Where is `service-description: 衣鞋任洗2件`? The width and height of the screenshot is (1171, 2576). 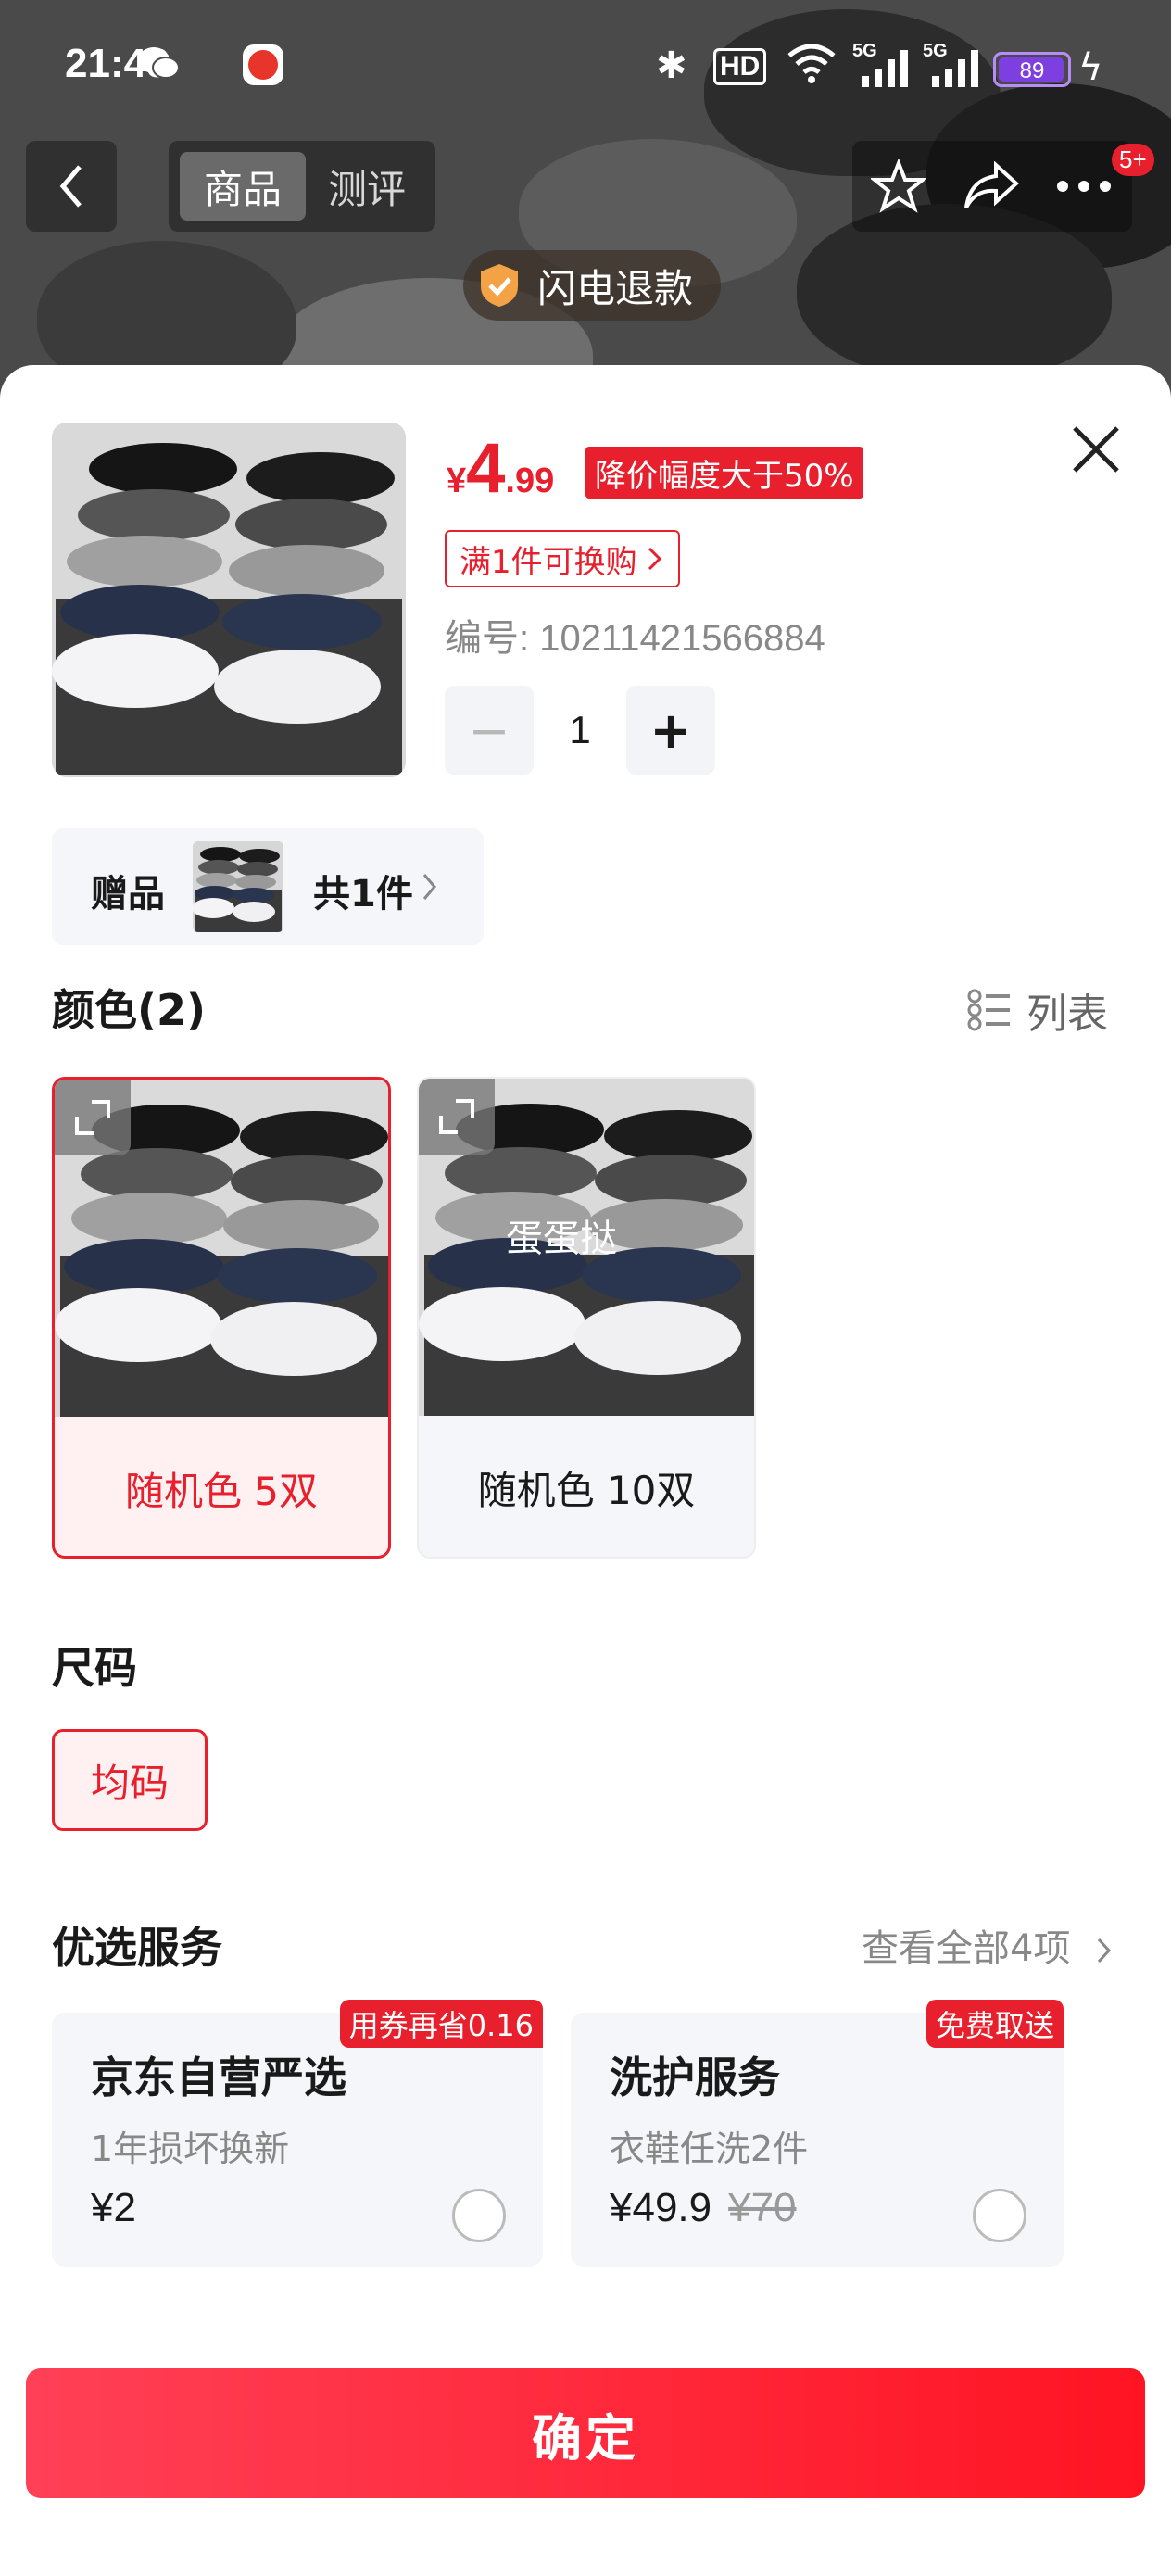 service-description: 衣鞋任洗2件 is located at coordinates (710, 2148).